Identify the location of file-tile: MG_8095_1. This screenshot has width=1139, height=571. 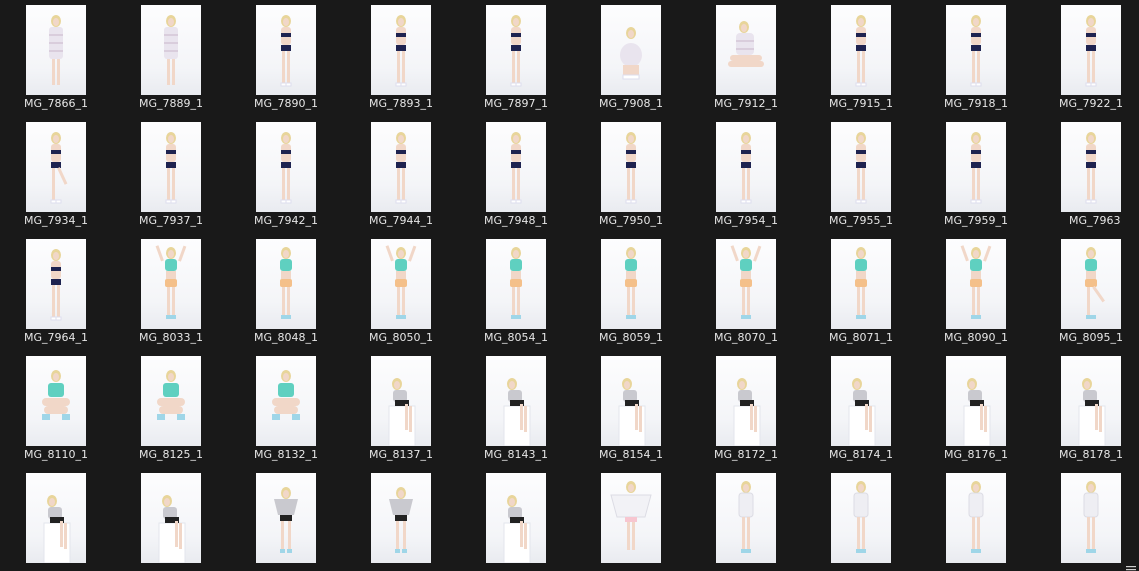
(1087, 290).